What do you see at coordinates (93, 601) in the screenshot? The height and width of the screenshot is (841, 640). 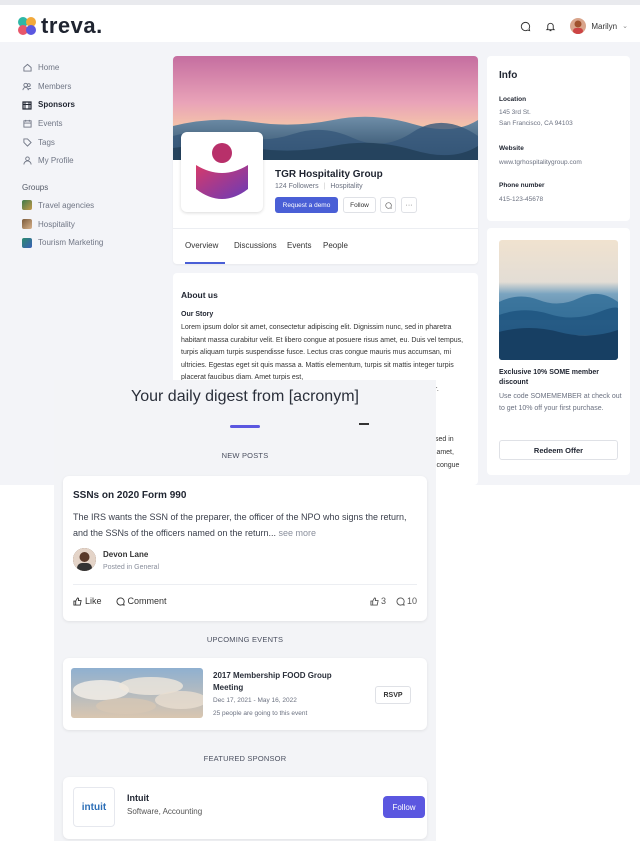 I see `like-label: Like` at bounding box center [93, 601].